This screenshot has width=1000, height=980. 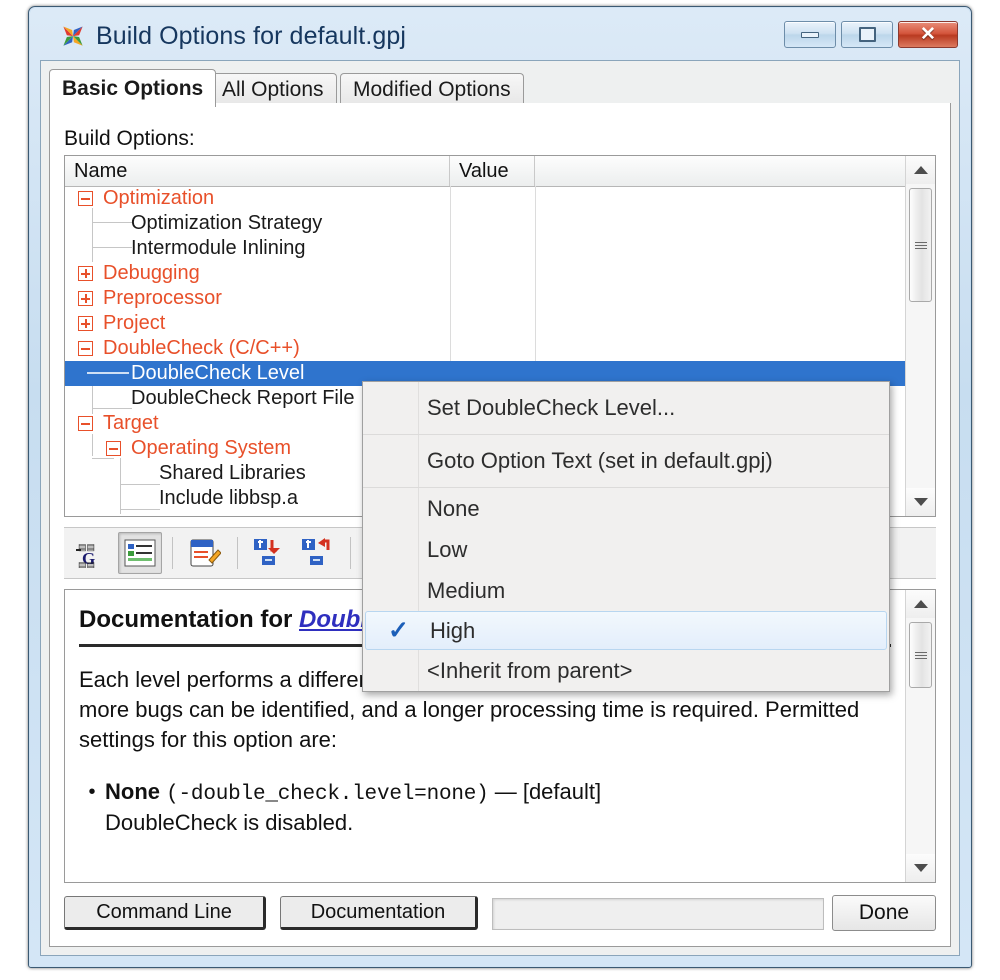 What do you see at coordinates (500, 273) in the screenshot?
I see `table-row: Debugging` at bounding box center [500, 273].